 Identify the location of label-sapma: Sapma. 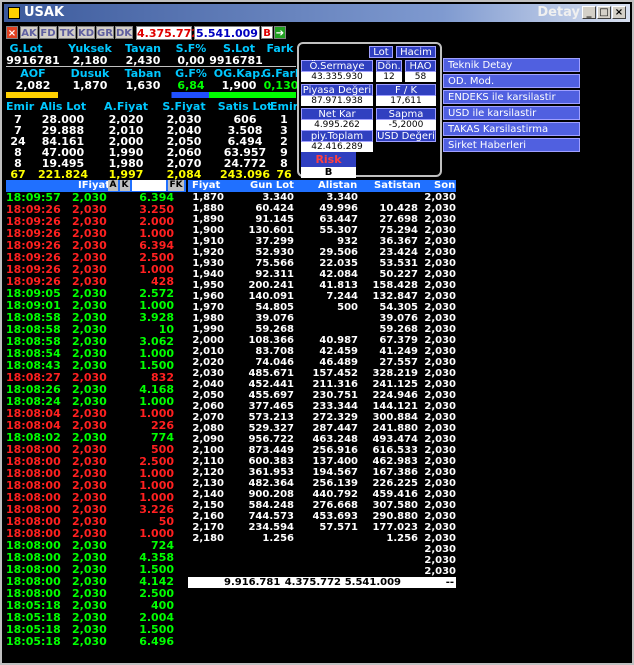
(406, 114).